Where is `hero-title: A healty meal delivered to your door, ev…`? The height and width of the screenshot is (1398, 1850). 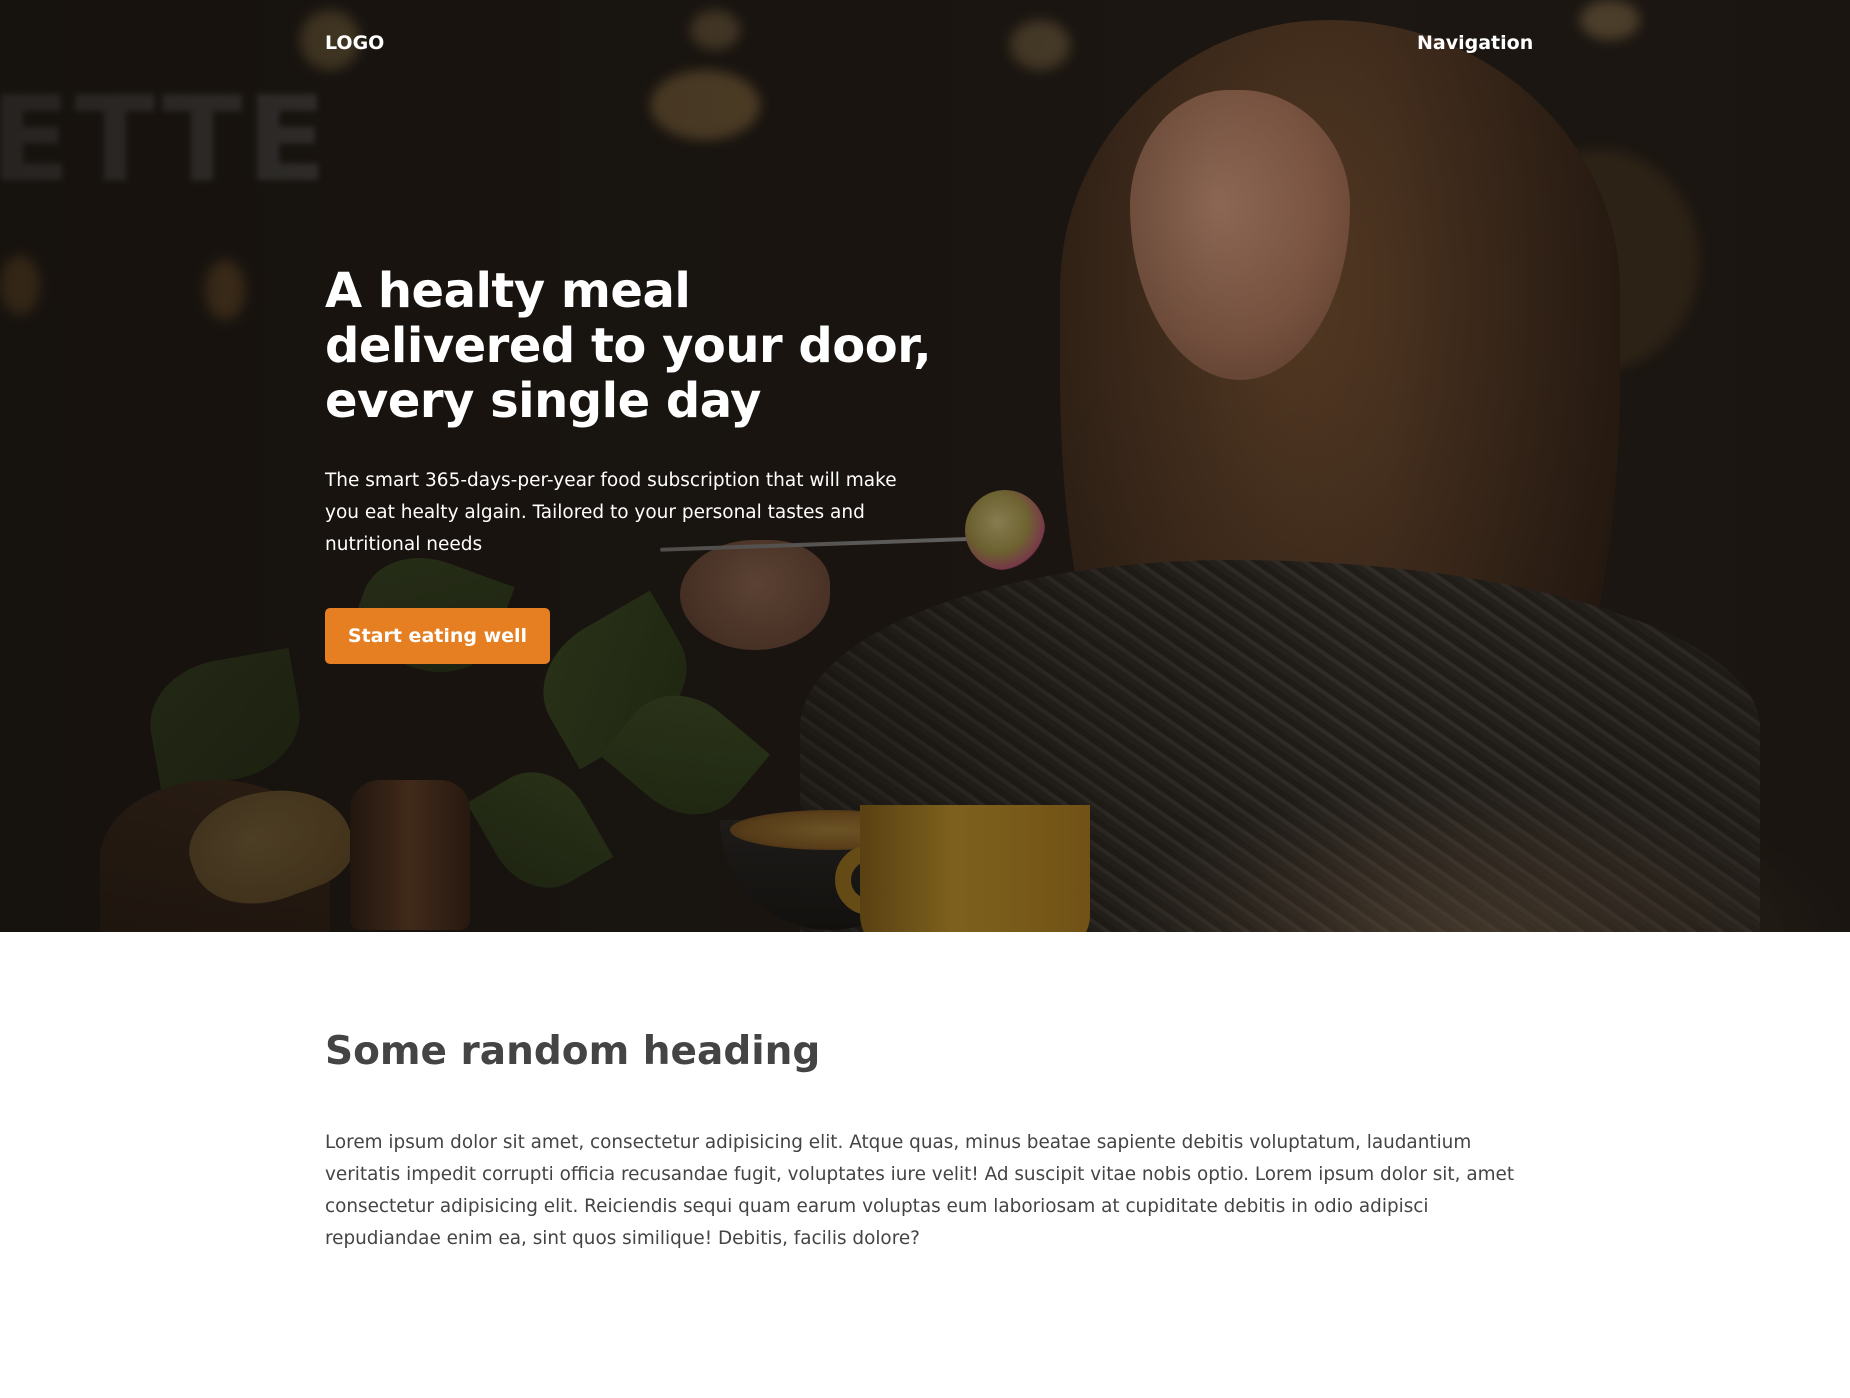
hero-title: A healty meal delivered to your door, ev… is located at coordinates (628, 346).